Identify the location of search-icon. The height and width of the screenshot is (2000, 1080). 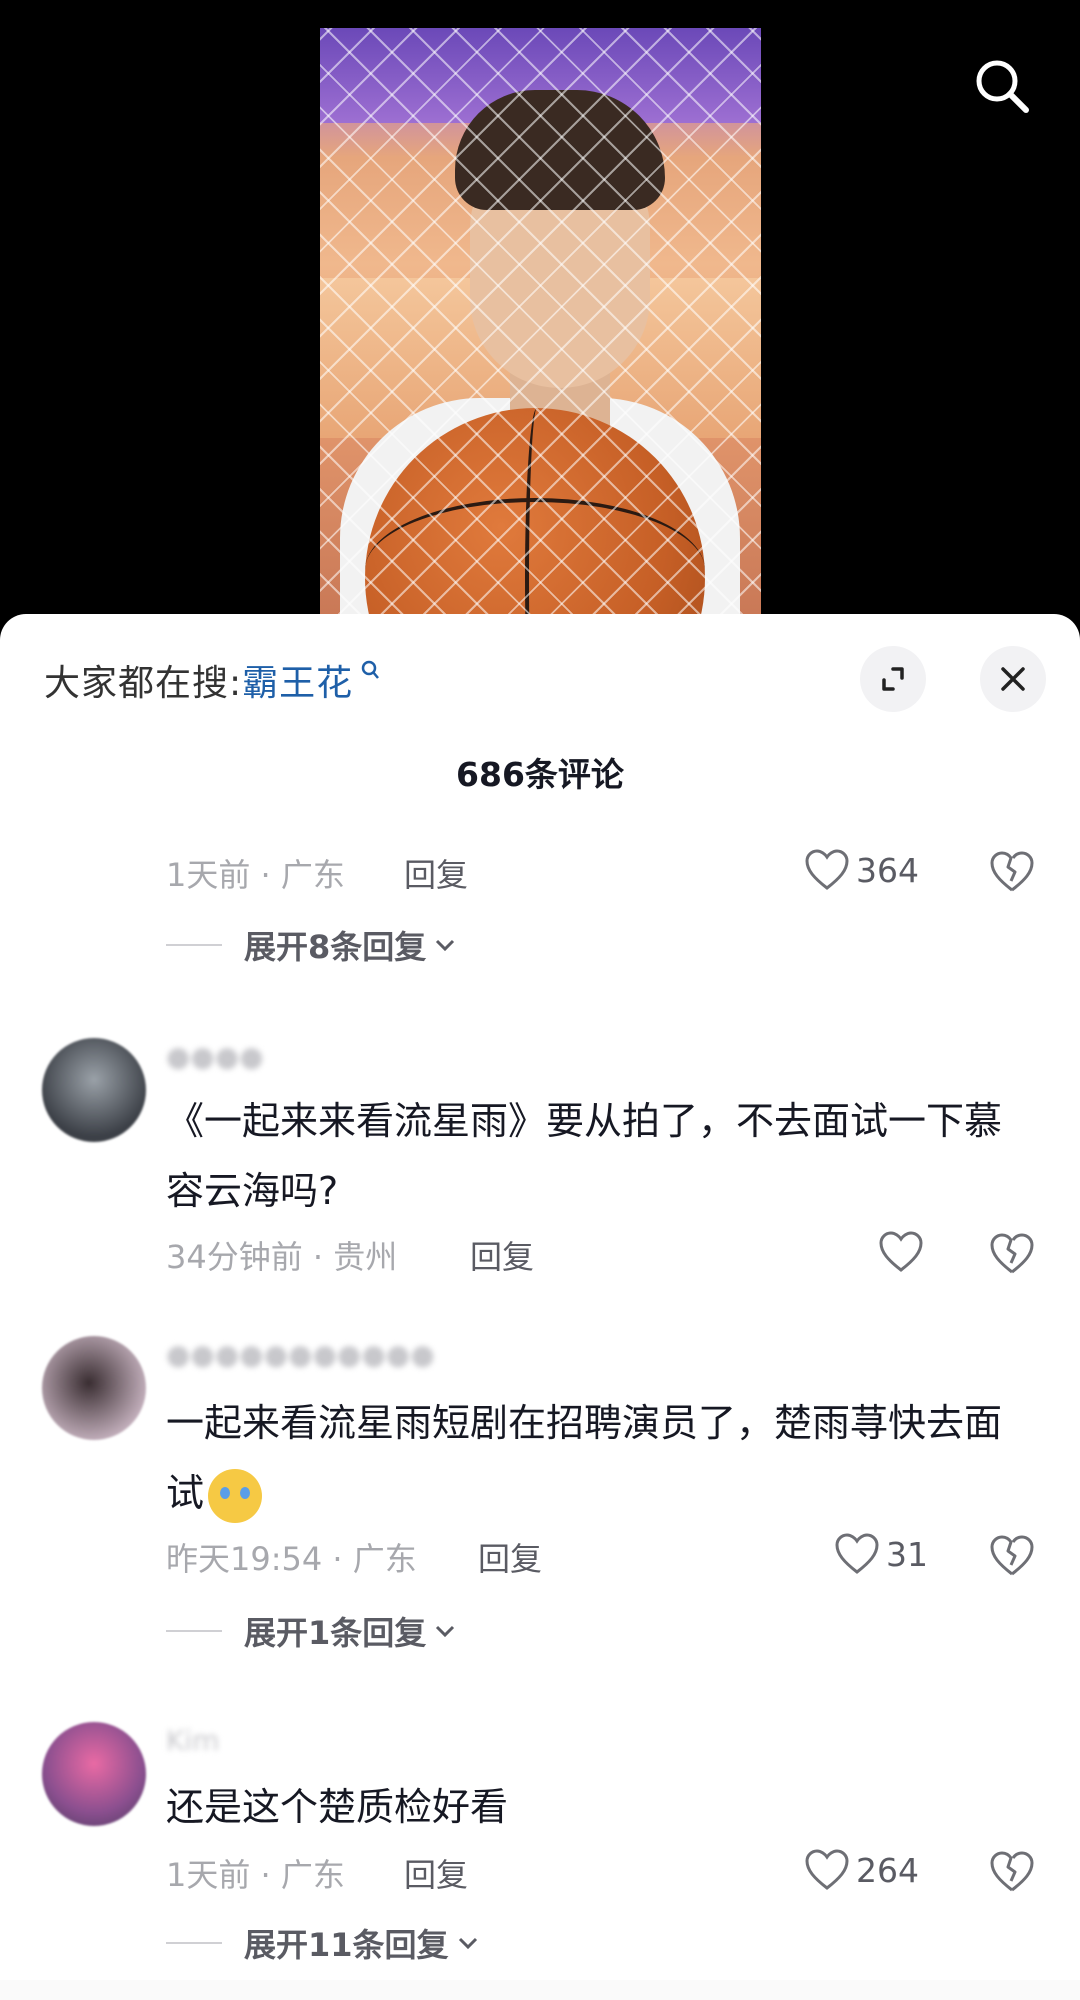
(1002, 86).